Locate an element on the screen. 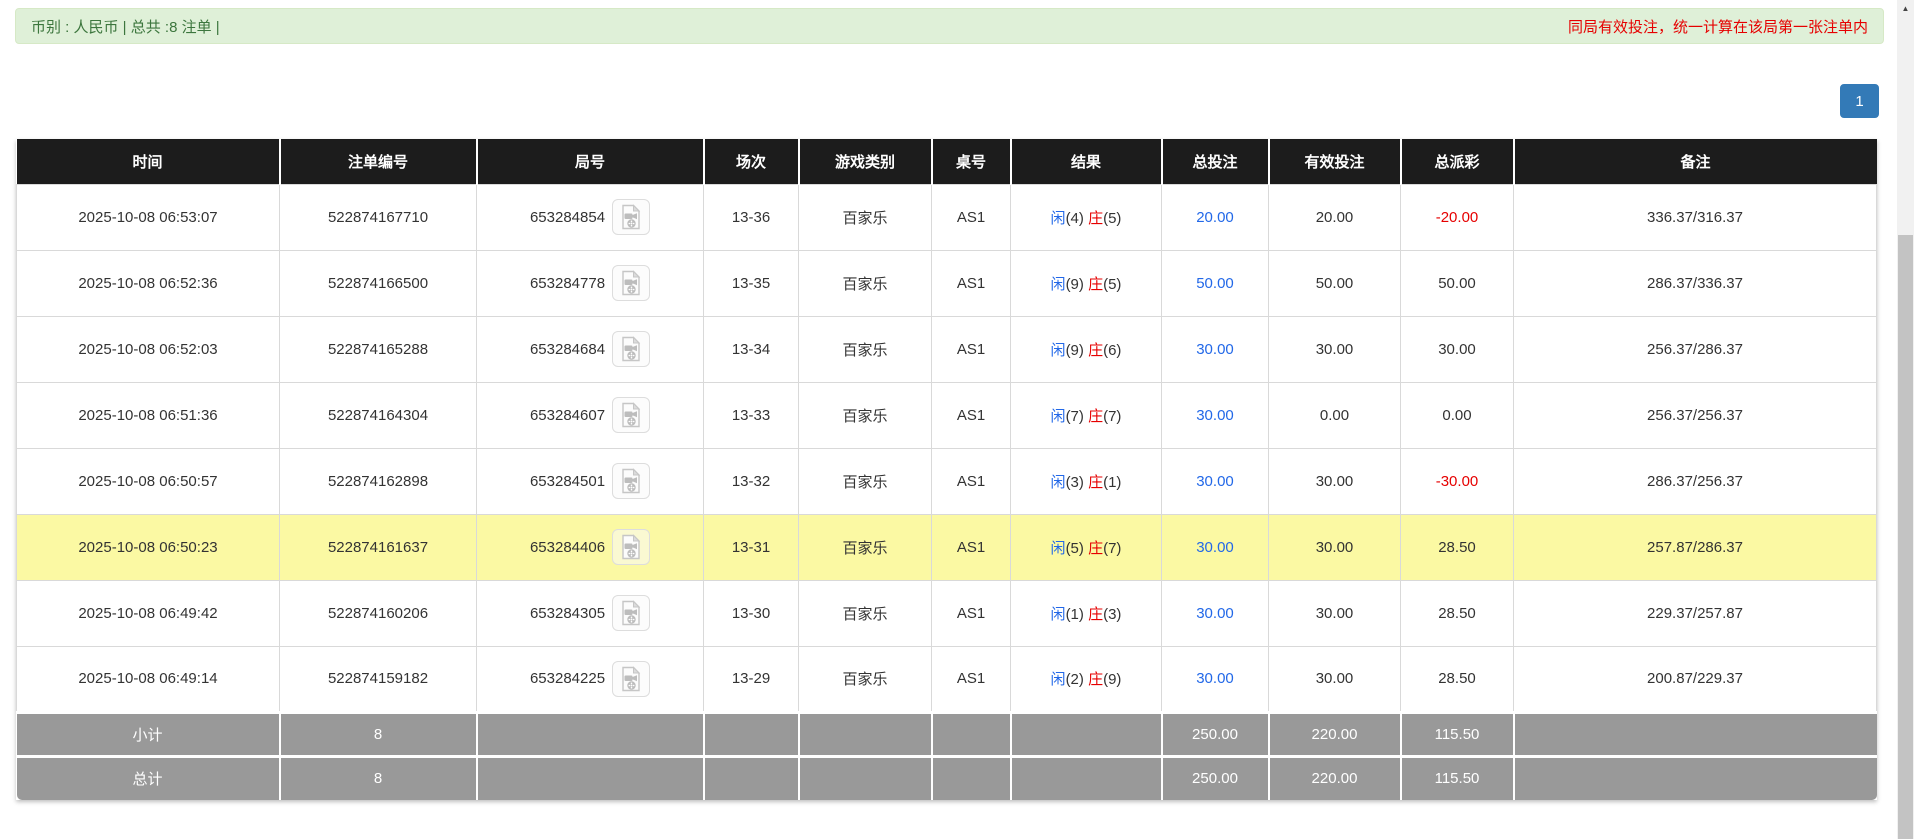  banker-result-score: (7) is located at coordinates (1112, 548).